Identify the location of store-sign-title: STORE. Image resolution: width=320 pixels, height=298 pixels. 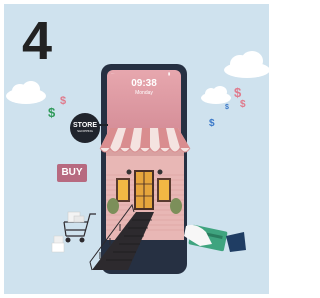
(85, 125).